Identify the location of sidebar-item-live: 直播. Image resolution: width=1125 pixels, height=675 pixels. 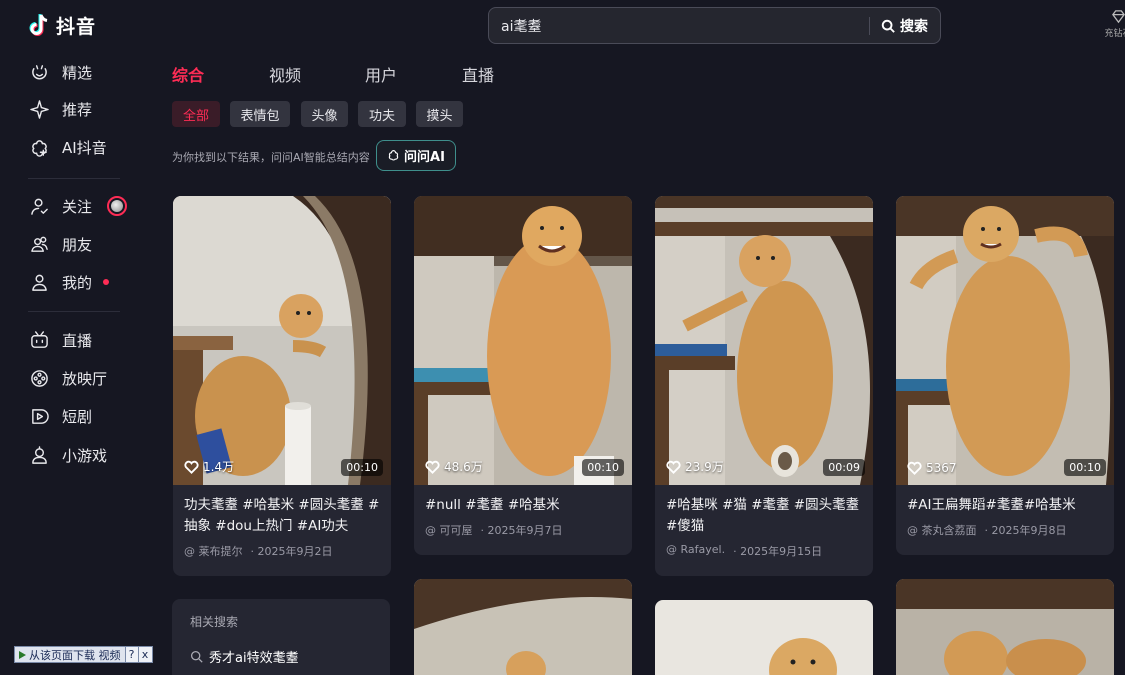
(61, 340).